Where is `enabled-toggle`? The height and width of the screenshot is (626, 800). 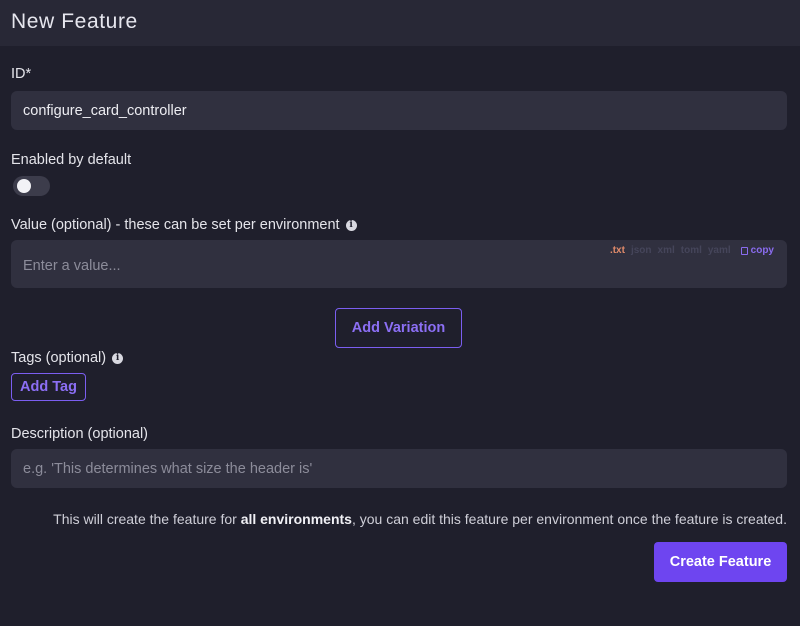 enabled-toggle is located at coordinates (31, 186).